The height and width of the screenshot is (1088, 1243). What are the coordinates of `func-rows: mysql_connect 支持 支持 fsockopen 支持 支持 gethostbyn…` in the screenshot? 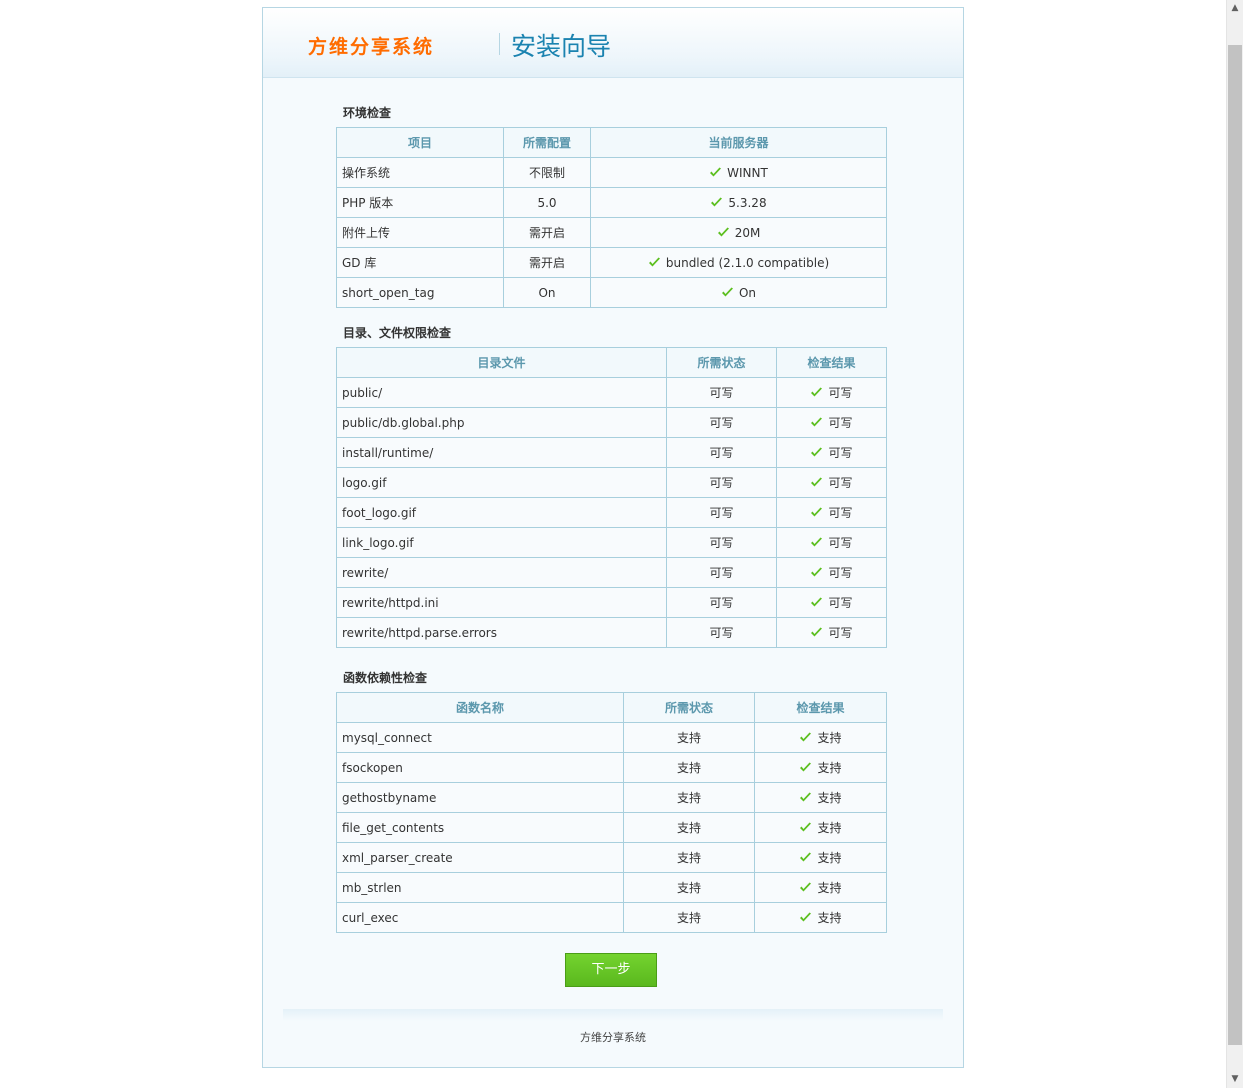 It's located at (611, 827).